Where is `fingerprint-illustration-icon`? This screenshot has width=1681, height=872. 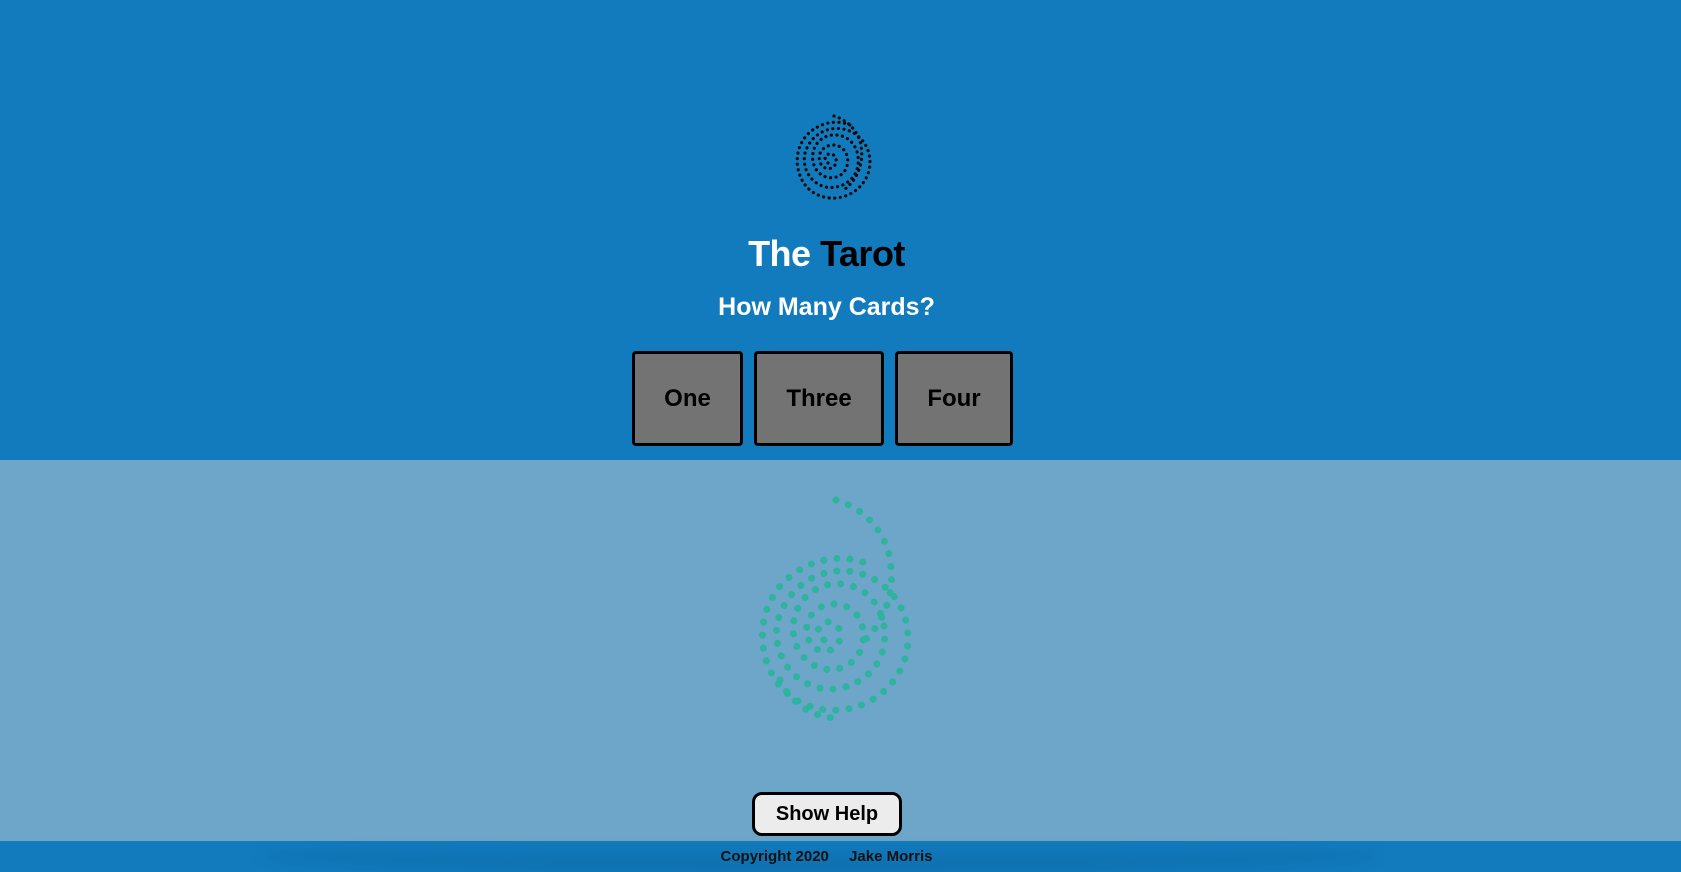
fingerprint-illustration-icon is located at coordinates (835, 609).